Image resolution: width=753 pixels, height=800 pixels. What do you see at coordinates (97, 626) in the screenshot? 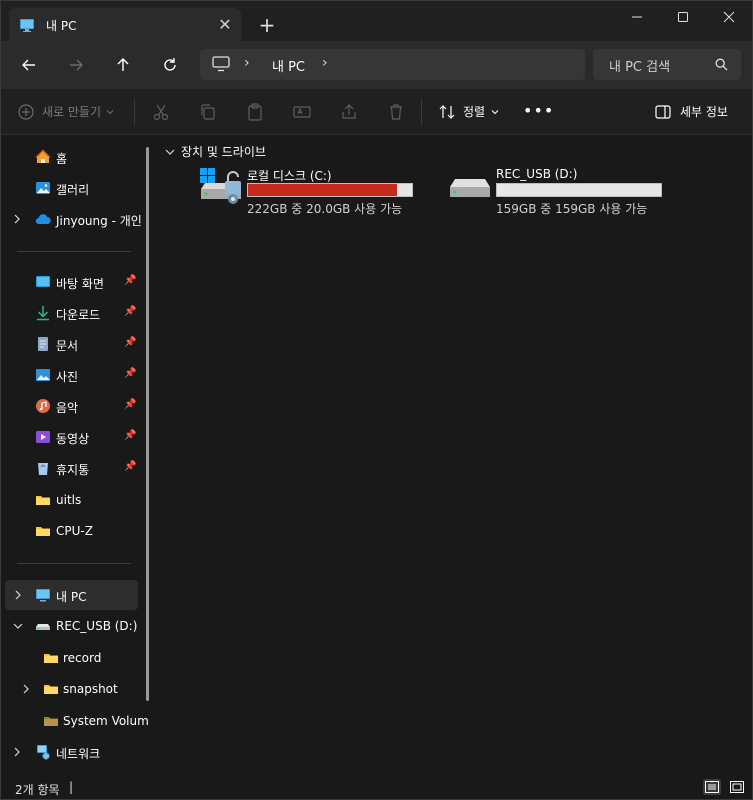
I see `sidebar-item-label: REC_USB (D:)` at bounding box center [97, 626].